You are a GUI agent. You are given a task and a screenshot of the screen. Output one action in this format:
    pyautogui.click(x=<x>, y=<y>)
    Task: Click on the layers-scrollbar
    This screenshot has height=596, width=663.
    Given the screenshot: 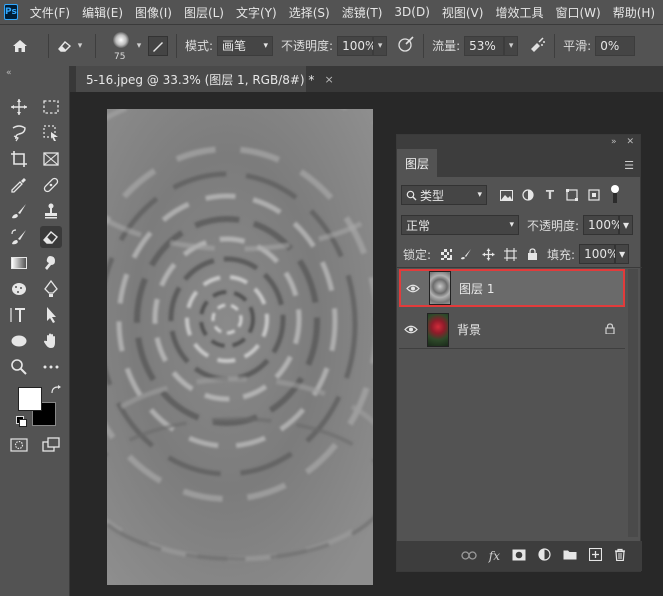 What is the action you would take?
    pyautogui.click(x=633, y=403)
    